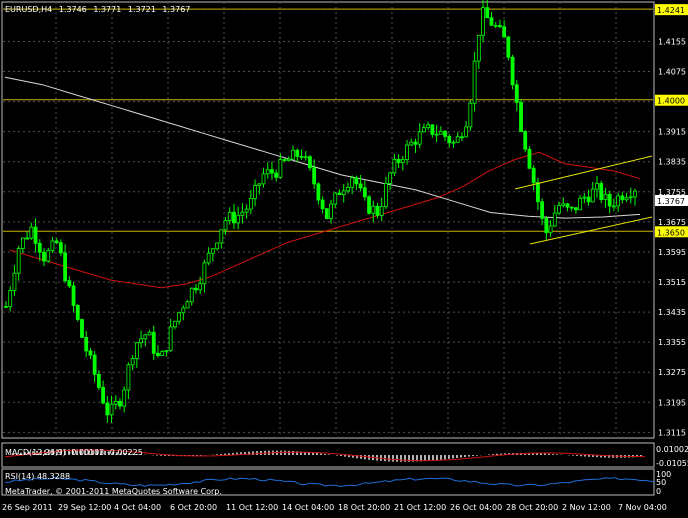 The image size is (688, 518). Describe the element at coordinates (671, 232) in the screenshot. I see `level-label-2: 1.3650` at that location.